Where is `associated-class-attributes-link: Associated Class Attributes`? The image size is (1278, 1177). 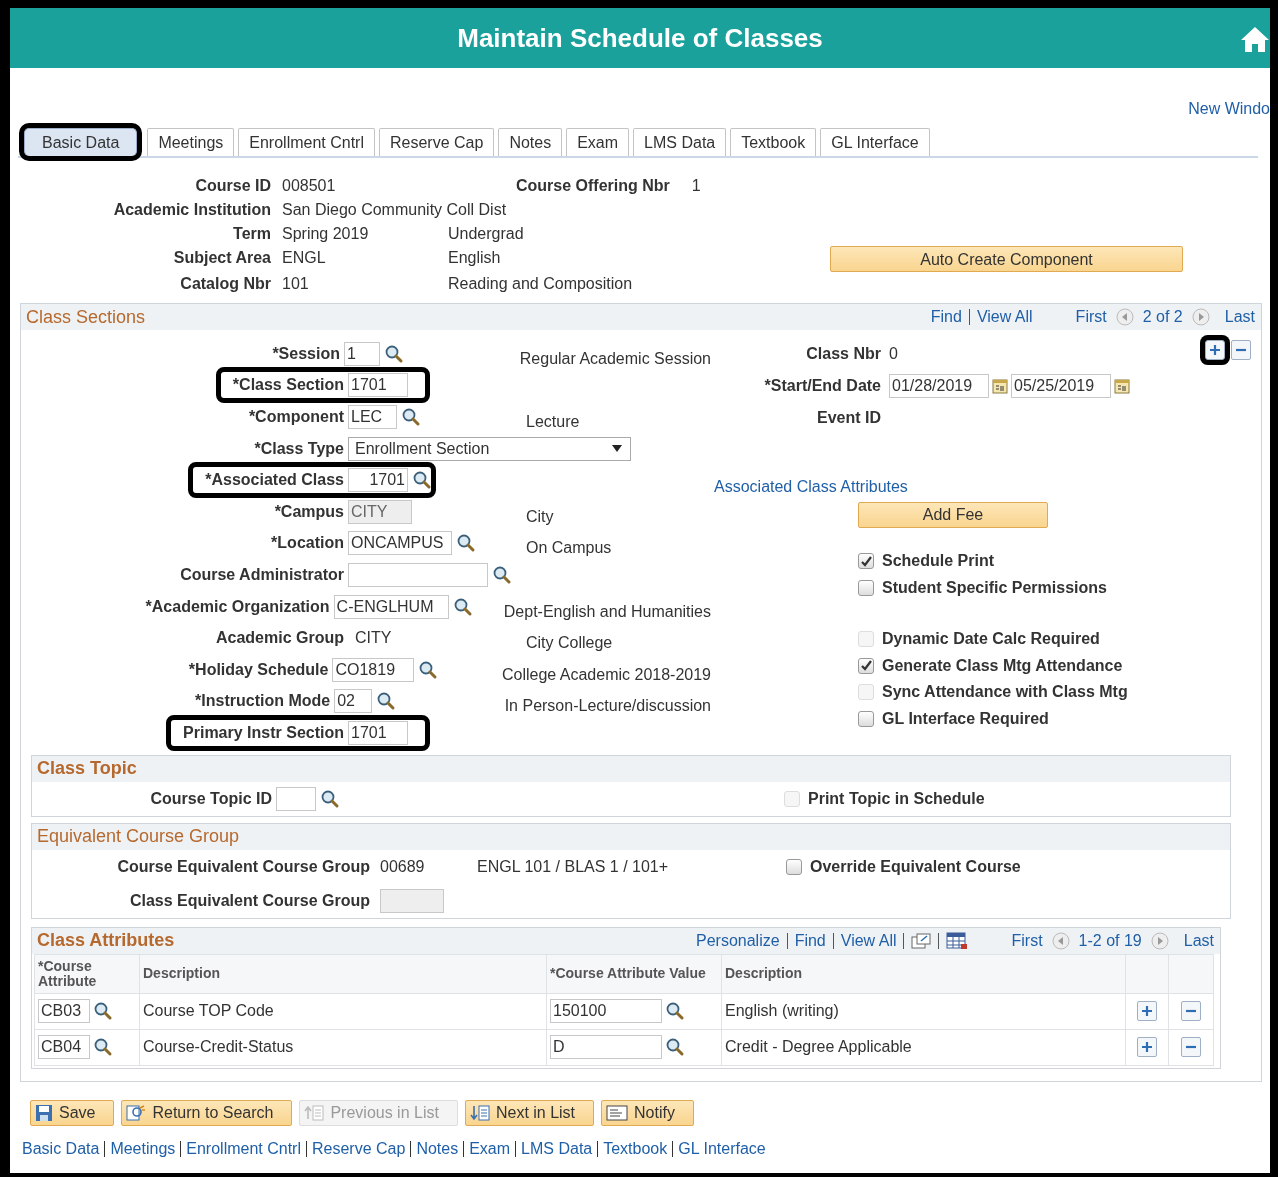
associated-class-attributes-link: Associated Class Attributes is located at coordinates (987, 487).